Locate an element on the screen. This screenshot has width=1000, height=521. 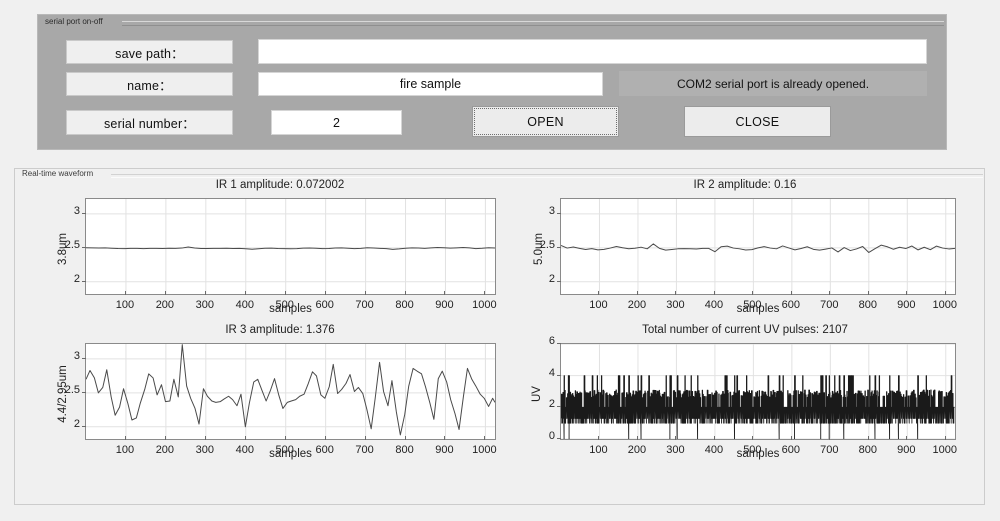
ir1-ytick-2.5: 2.5 is located at coordinates (72, 244).